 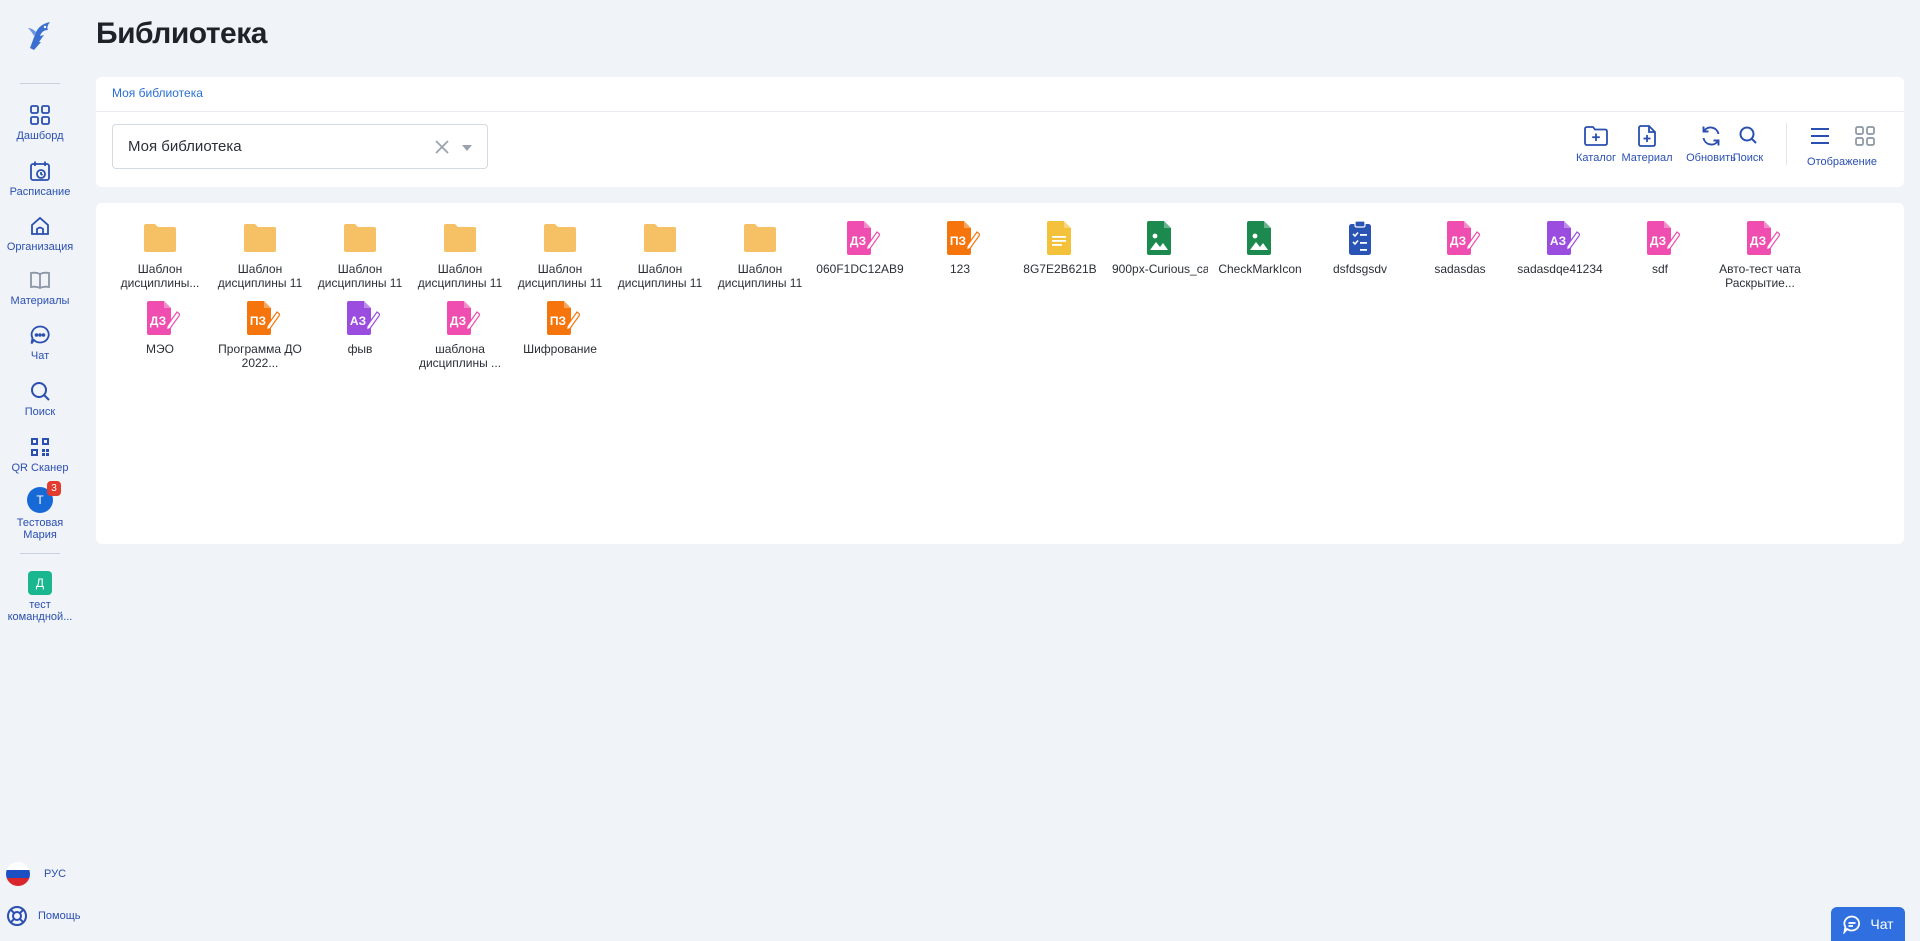 What do you see at coordinates (40, 123) in the screenshot?
I see `sidebar-item-dashboard: Дашборд` at bounding box center [40, 123].